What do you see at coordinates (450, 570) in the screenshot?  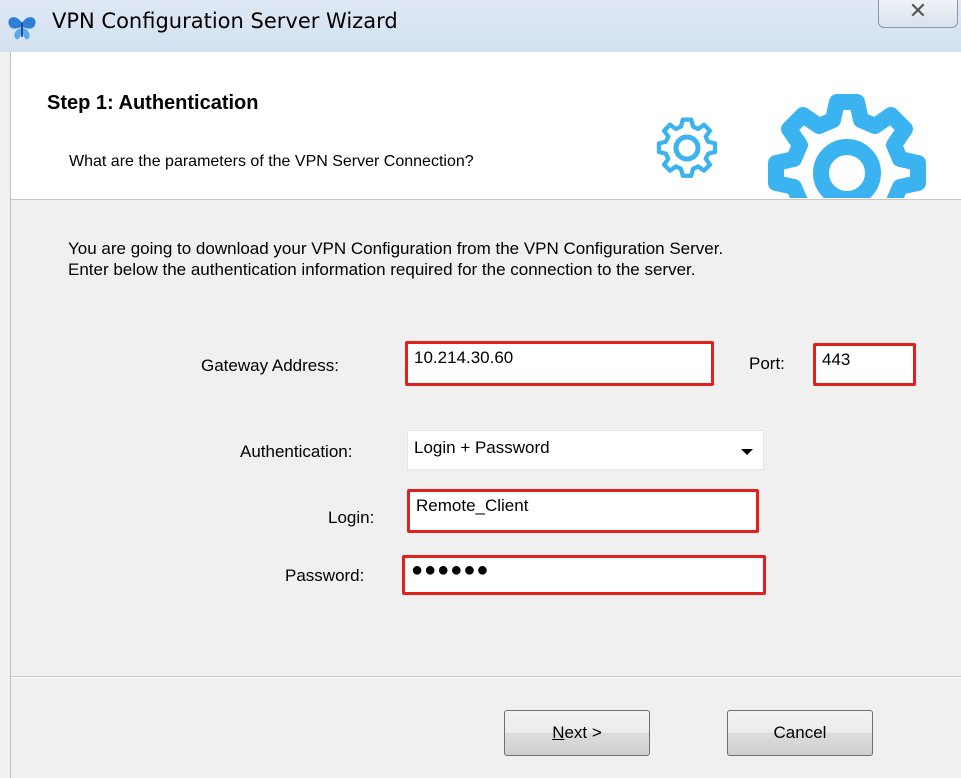 I see `password-mask: ●●●●●●` at bounding box center [450, 570].